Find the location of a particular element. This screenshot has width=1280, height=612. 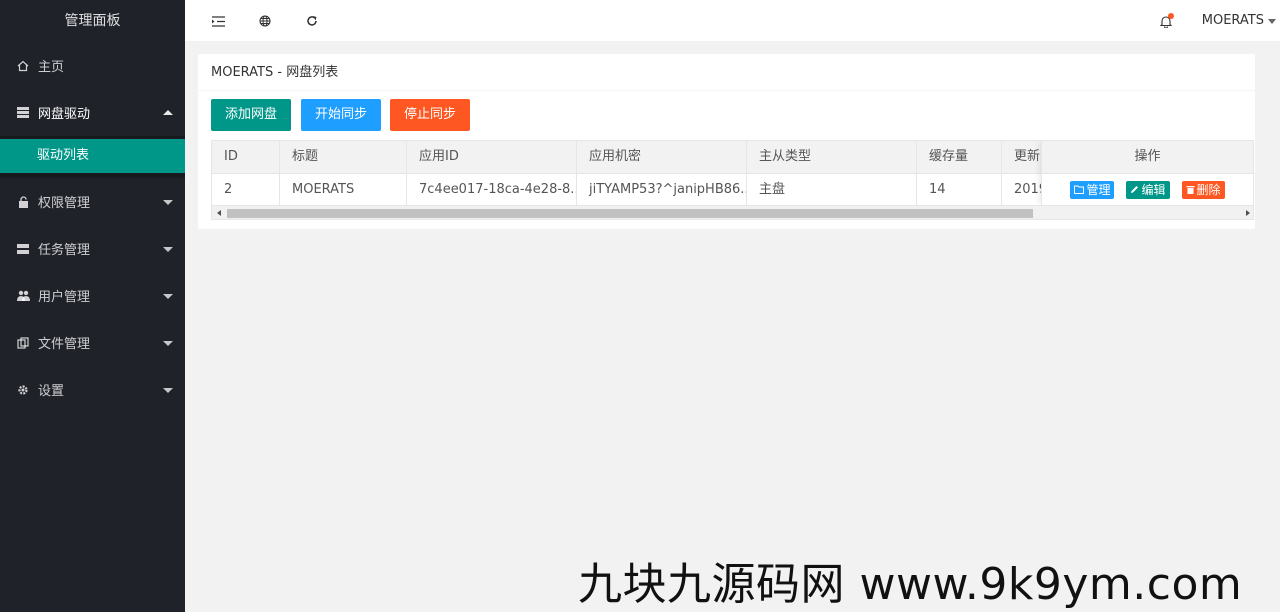

edit-button: 编辑 is located at coordinates (1148, 189).